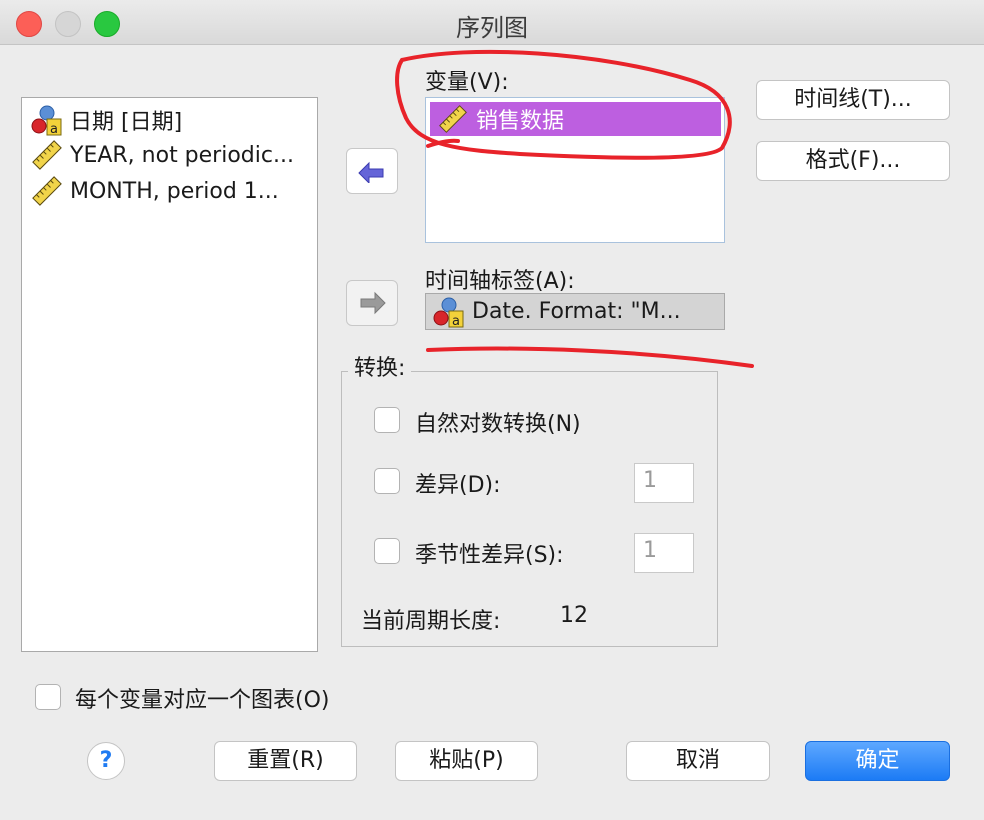  What do you see at coordinates (48, 697) in the screenshot?
I see `one-chart-per-variable-checkbox` at bounding box center [48, 697].